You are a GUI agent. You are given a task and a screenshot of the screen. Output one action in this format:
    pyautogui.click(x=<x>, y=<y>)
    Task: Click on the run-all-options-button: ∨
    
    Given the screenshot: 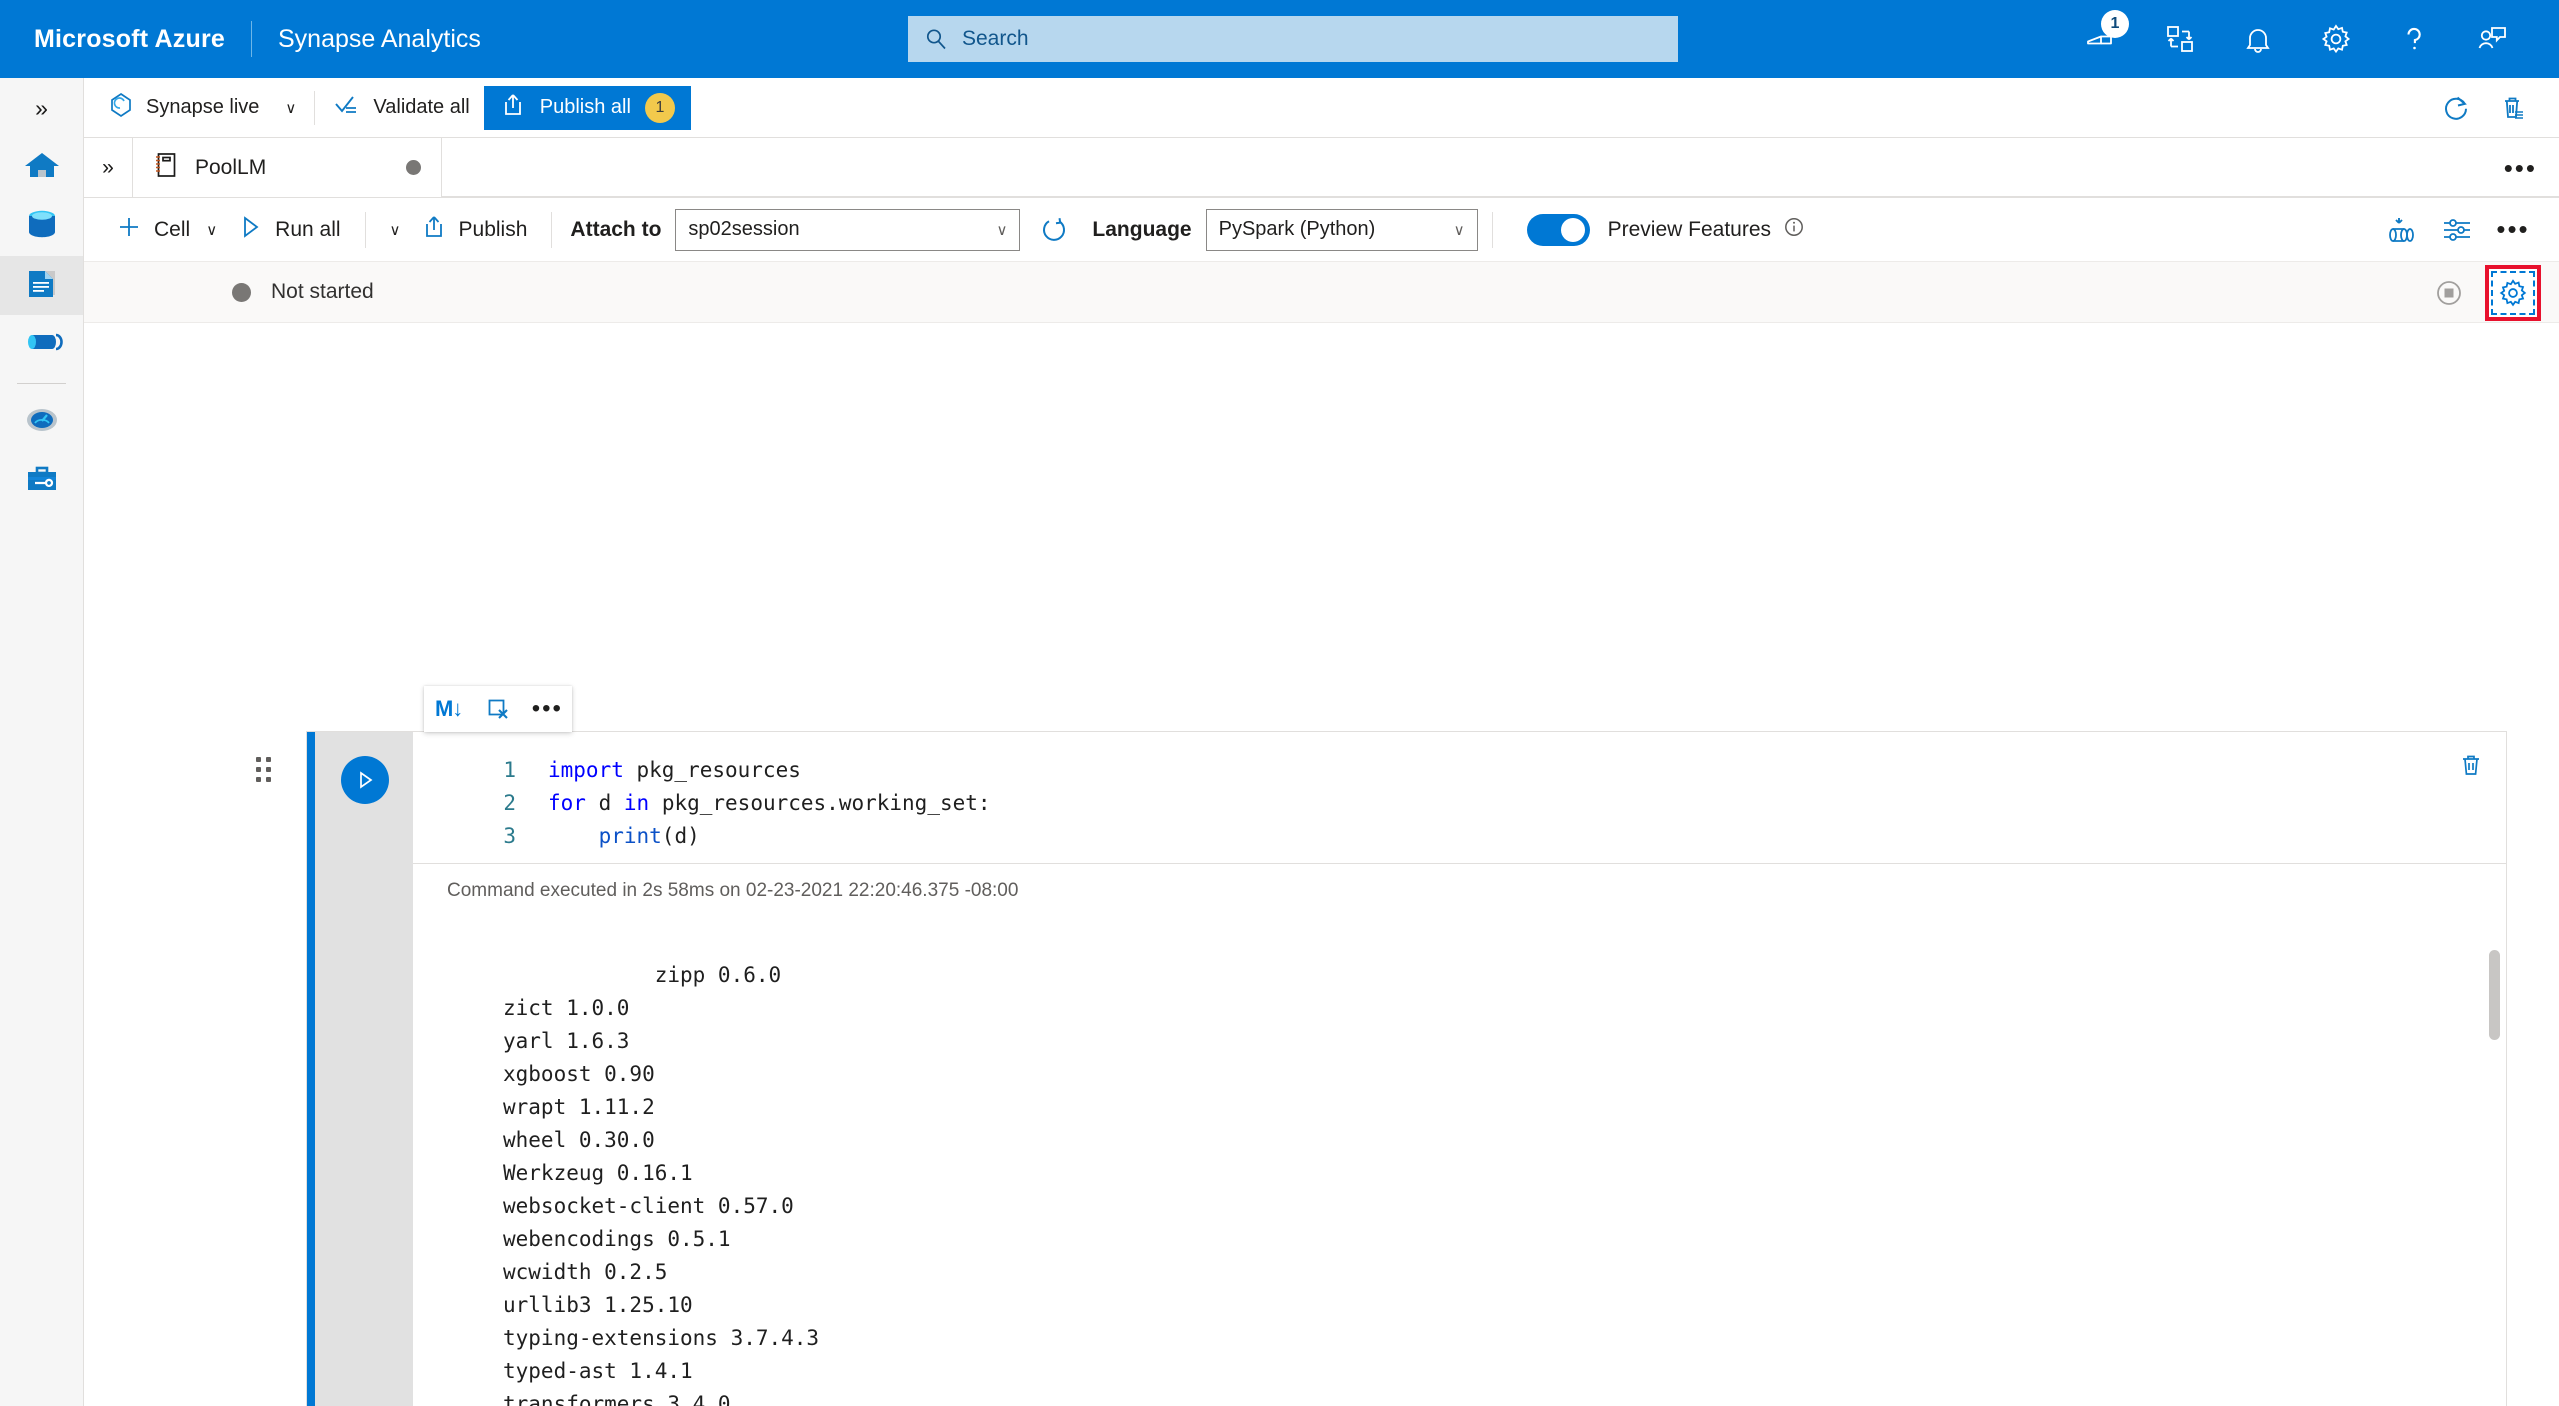 What is the action you would take?
    pyautogui.click(x=395, y=230)
    